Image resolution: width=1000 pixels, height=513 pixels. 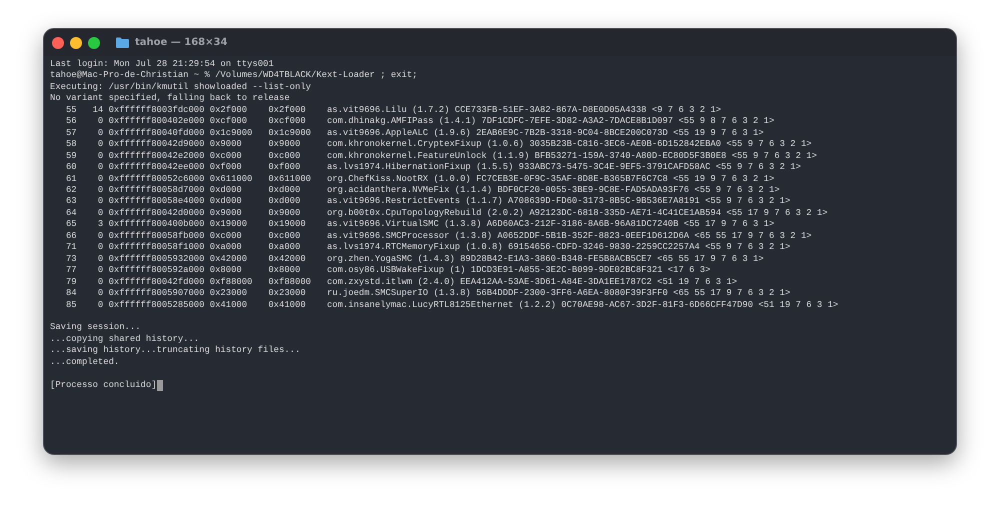 I want to click on terminal-line: 79 0 0xffffff80042fd000 0xf88000 0xf88000 com.zxystd.itlwm (2.4.0) EEA412AA-53AE-3D61-A84E-3DA1EE1787C2 <51 19 7 6 3 1>, so click(x=401, y=282).